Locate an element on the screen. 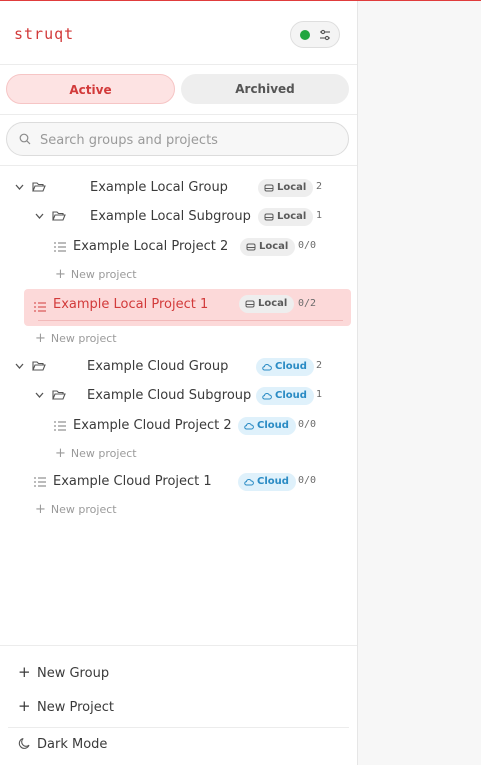 The height and width of the screenshot is (767, 481). connection-status-dot is located at coordinates (305, 35).